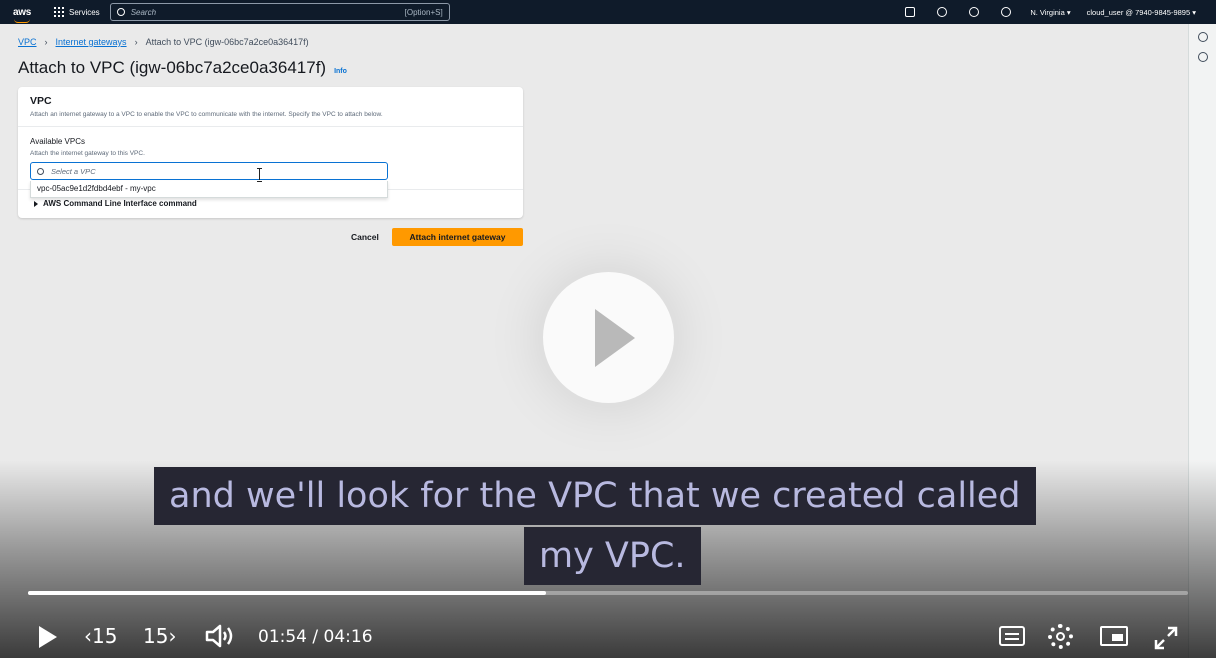 The image size is (1216, 658). What do you see at coordinates (910, 12) in the screenshot?
I see `cloudshell-icon` at bounding box center [910, 12].